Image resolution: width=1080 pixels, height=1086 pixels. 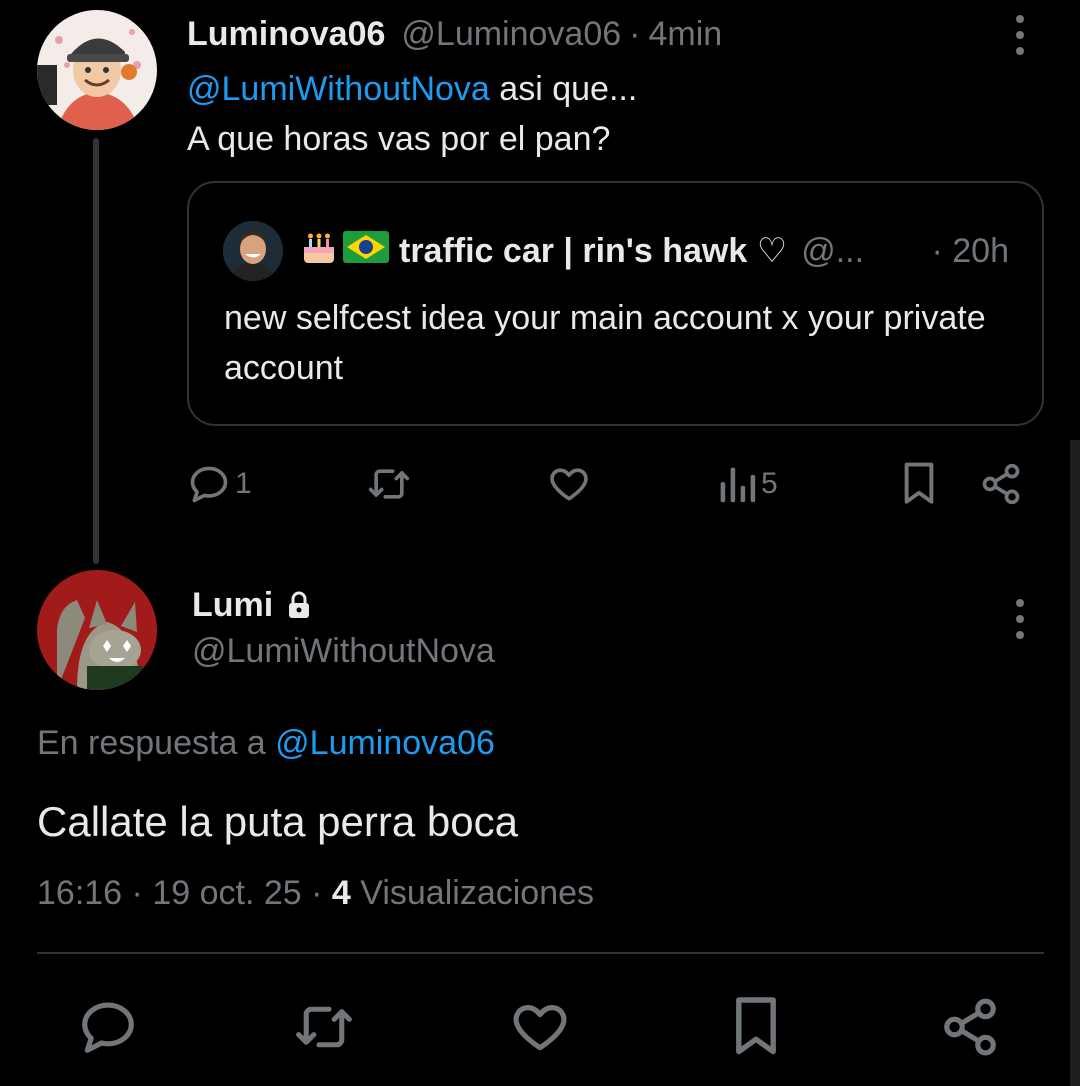 I want to click on quoted-time: · 20h, so click(x=970, y=251).